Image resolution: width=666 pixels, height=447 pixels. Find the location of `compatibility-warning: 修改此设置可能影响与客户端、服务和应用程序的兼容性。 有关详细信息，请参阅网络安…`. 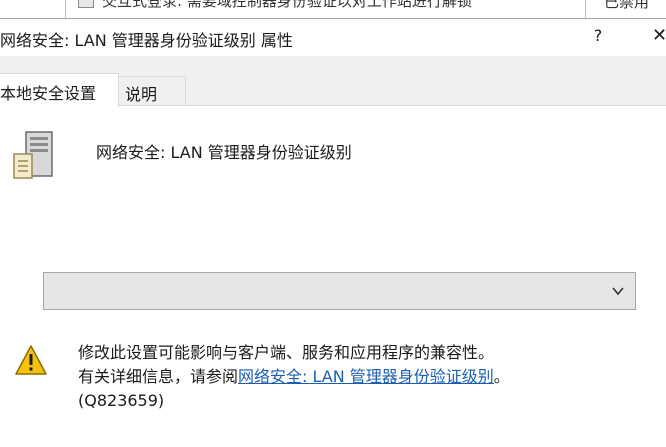

compatibility-warning: 修改此设置可能影响与客户端、服务和应用程序的兼容性。 有关详细信息，请参阅网络安… is located at coordinates (294, 377).